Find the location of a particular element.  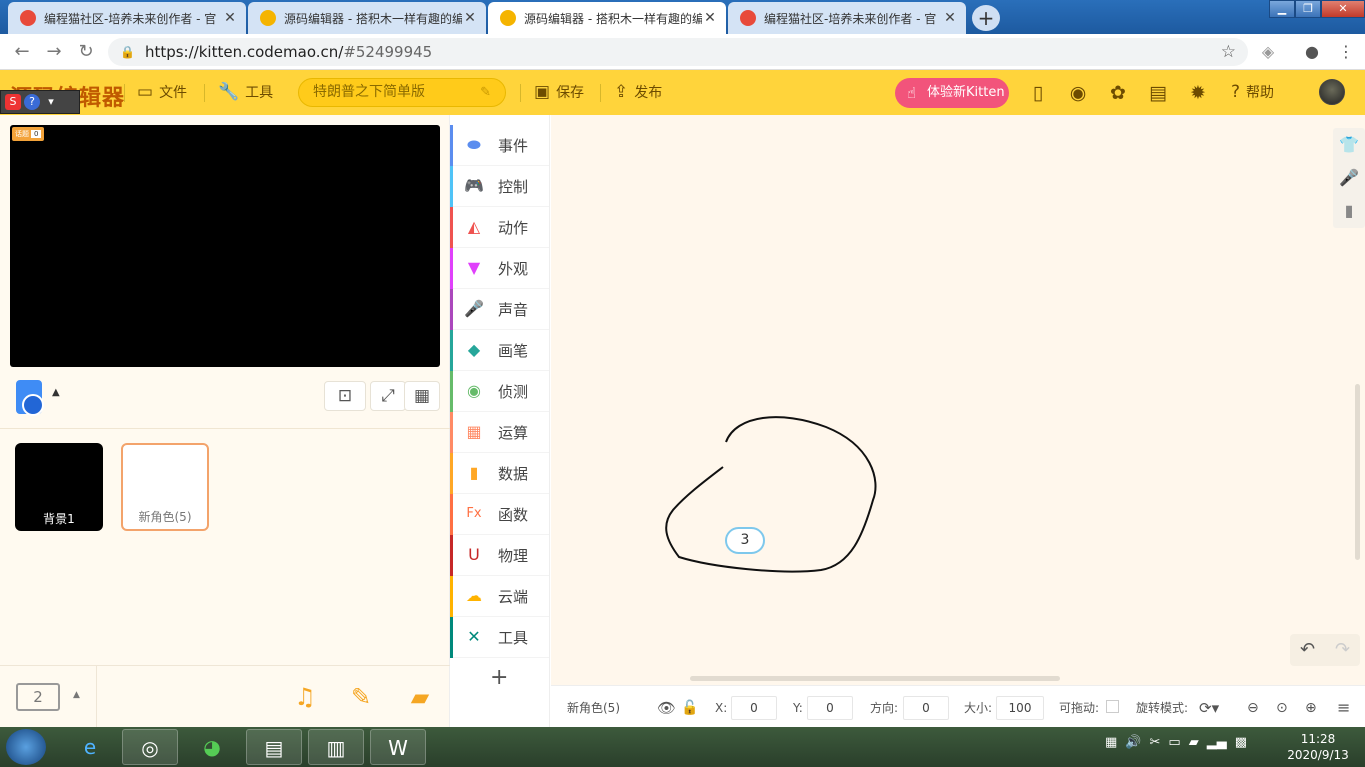

category-functions: Fx 函数 is located at coordinates (499, 514).